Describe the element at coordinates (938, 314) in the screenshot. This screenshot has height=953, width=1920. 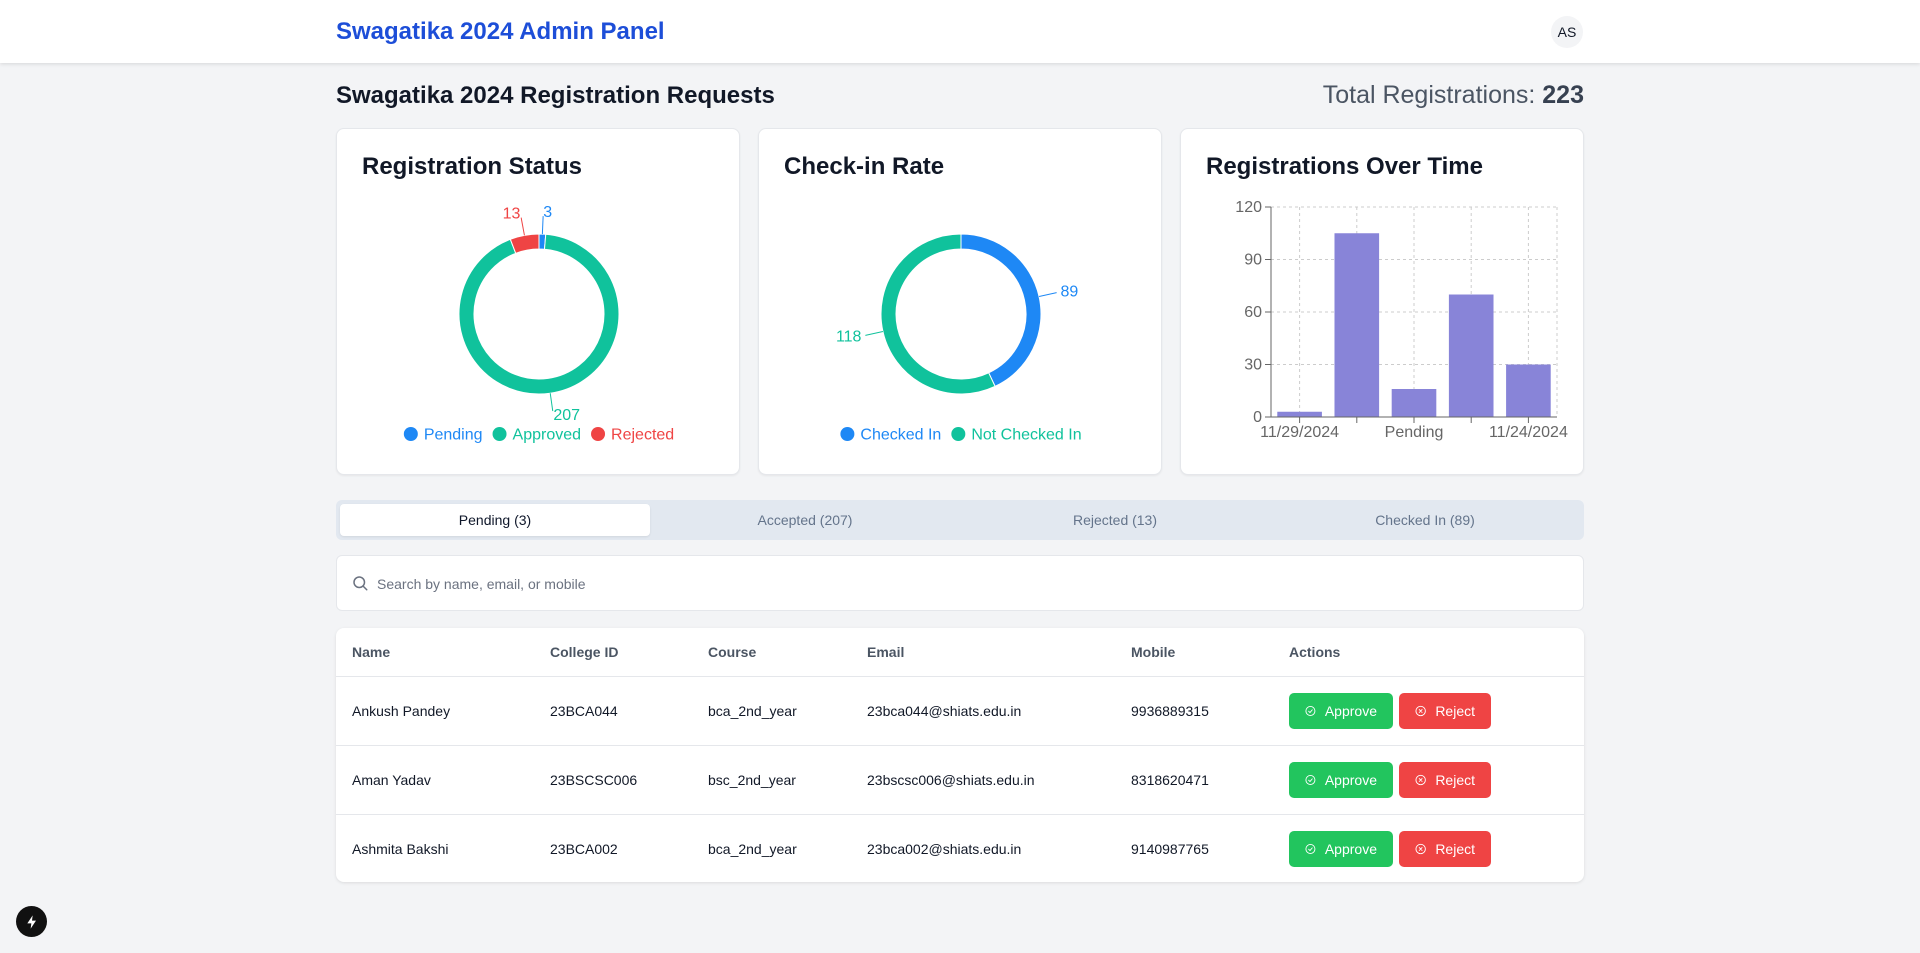
I see `pie-slice-not-checked-in` at that location.